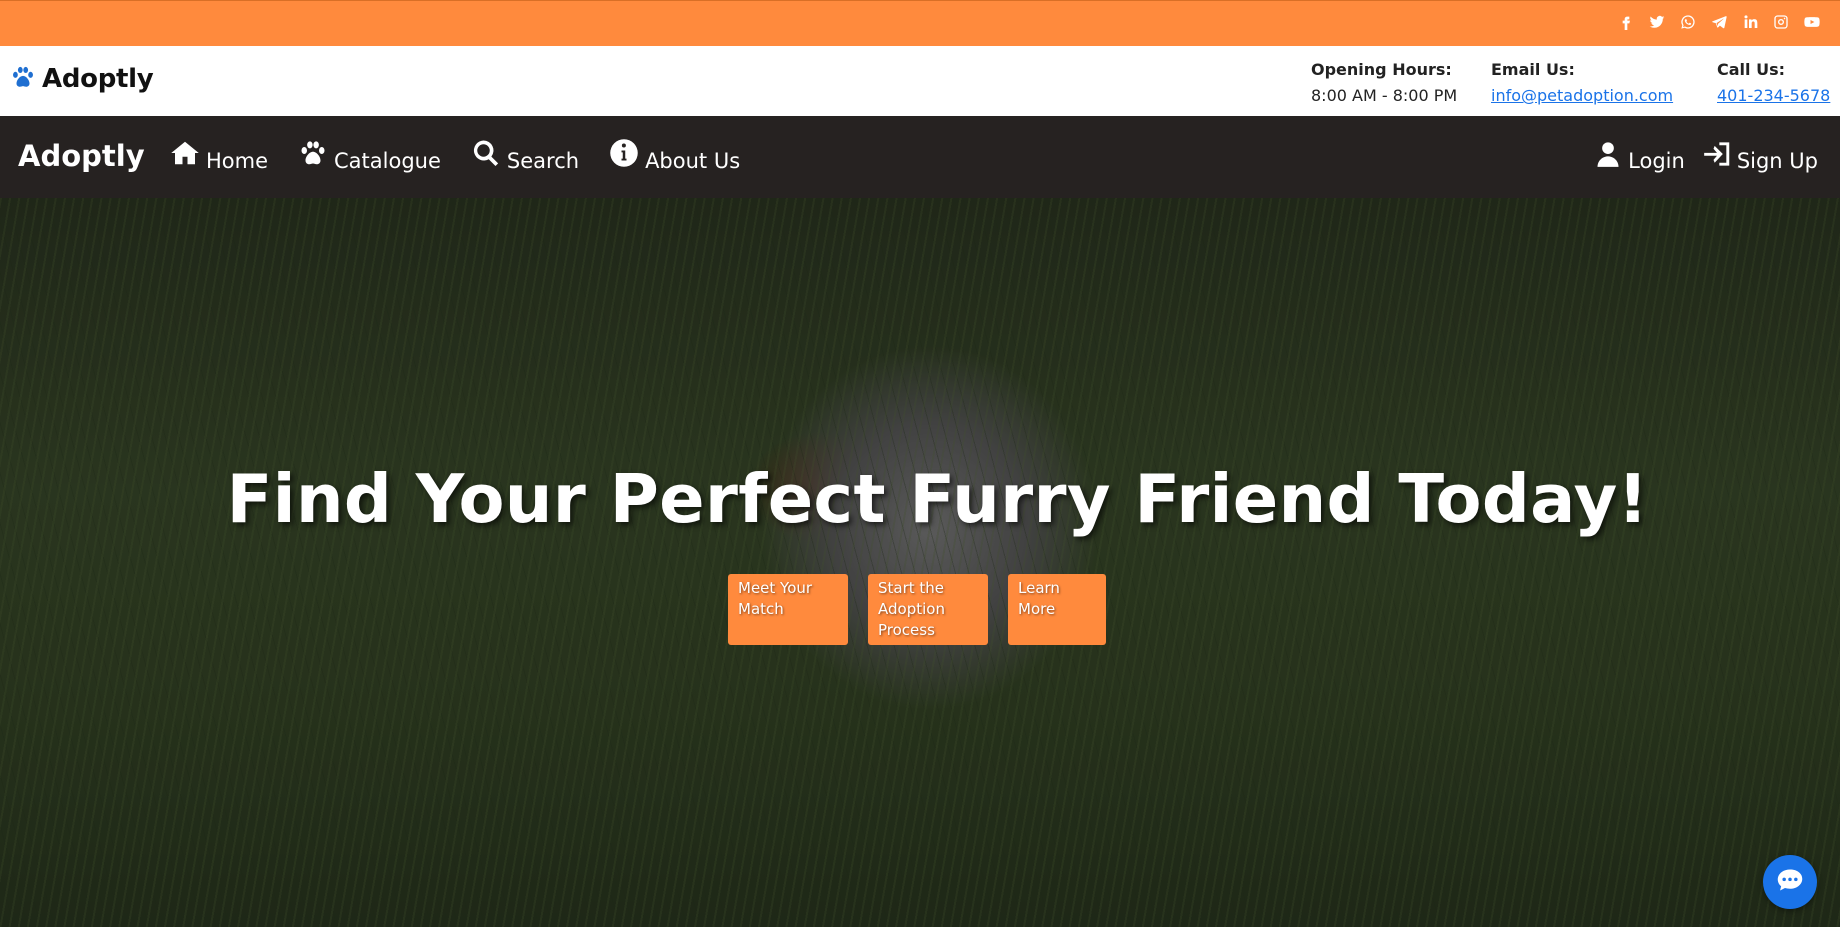 This screenshot has height=927, width=1840. I want to click on meet-your-match-button: Meet Your Match, so click(788, 609).